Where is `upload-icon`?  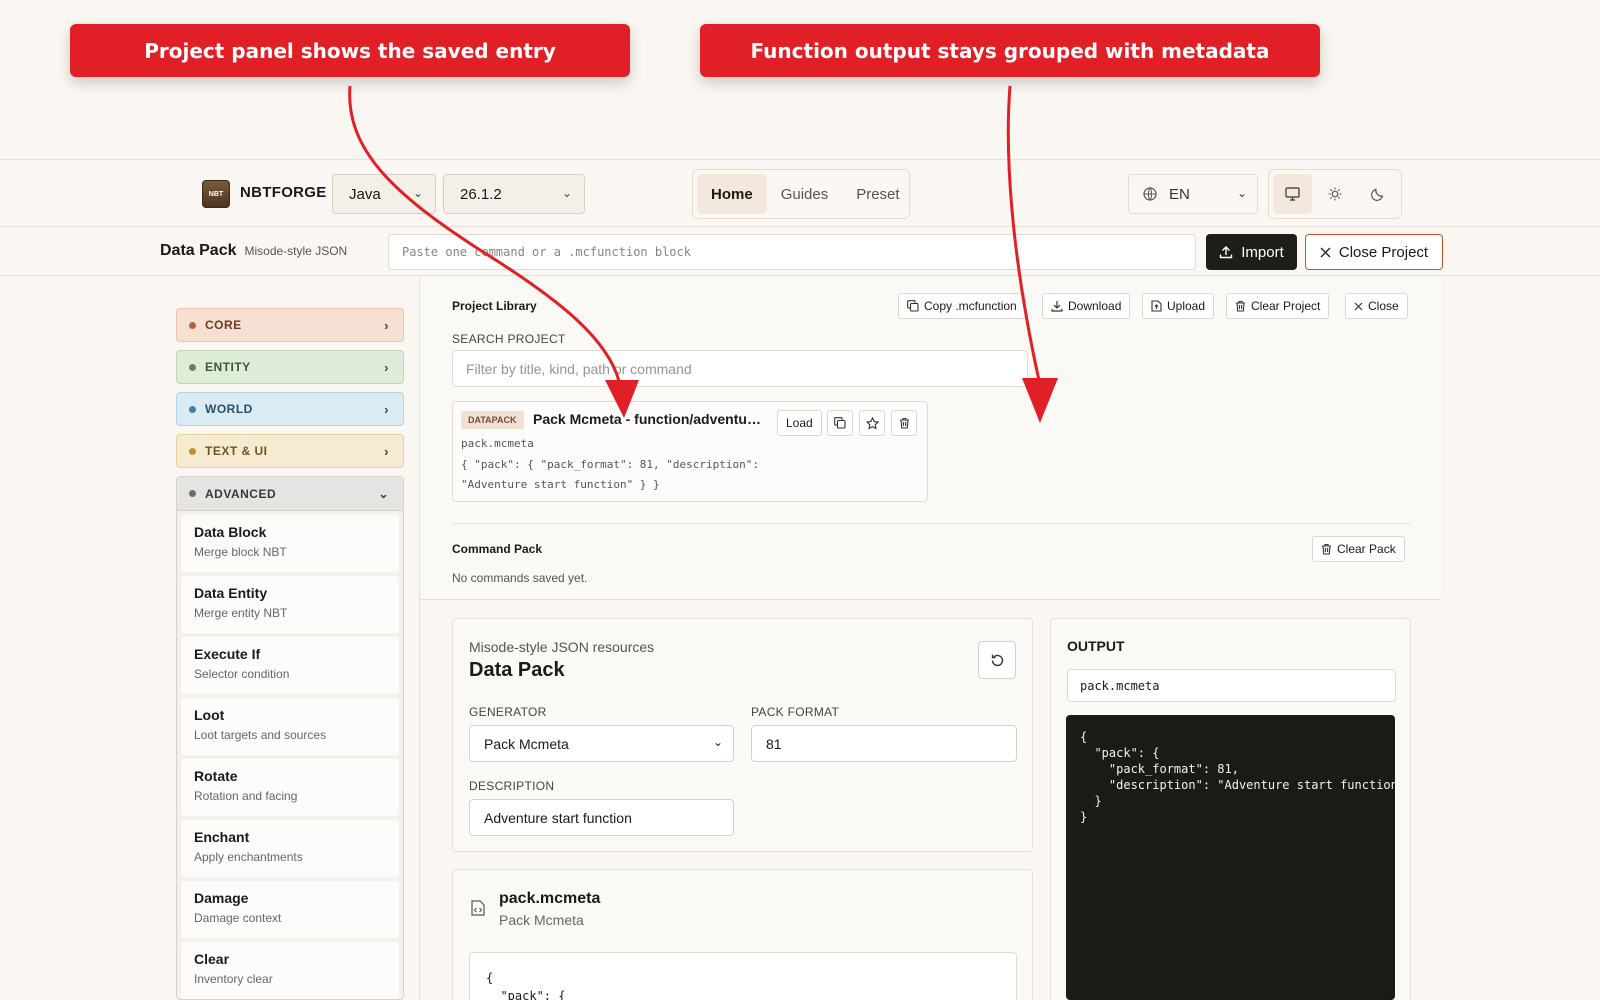 upload-icon is located at coordinates (1226, 252).